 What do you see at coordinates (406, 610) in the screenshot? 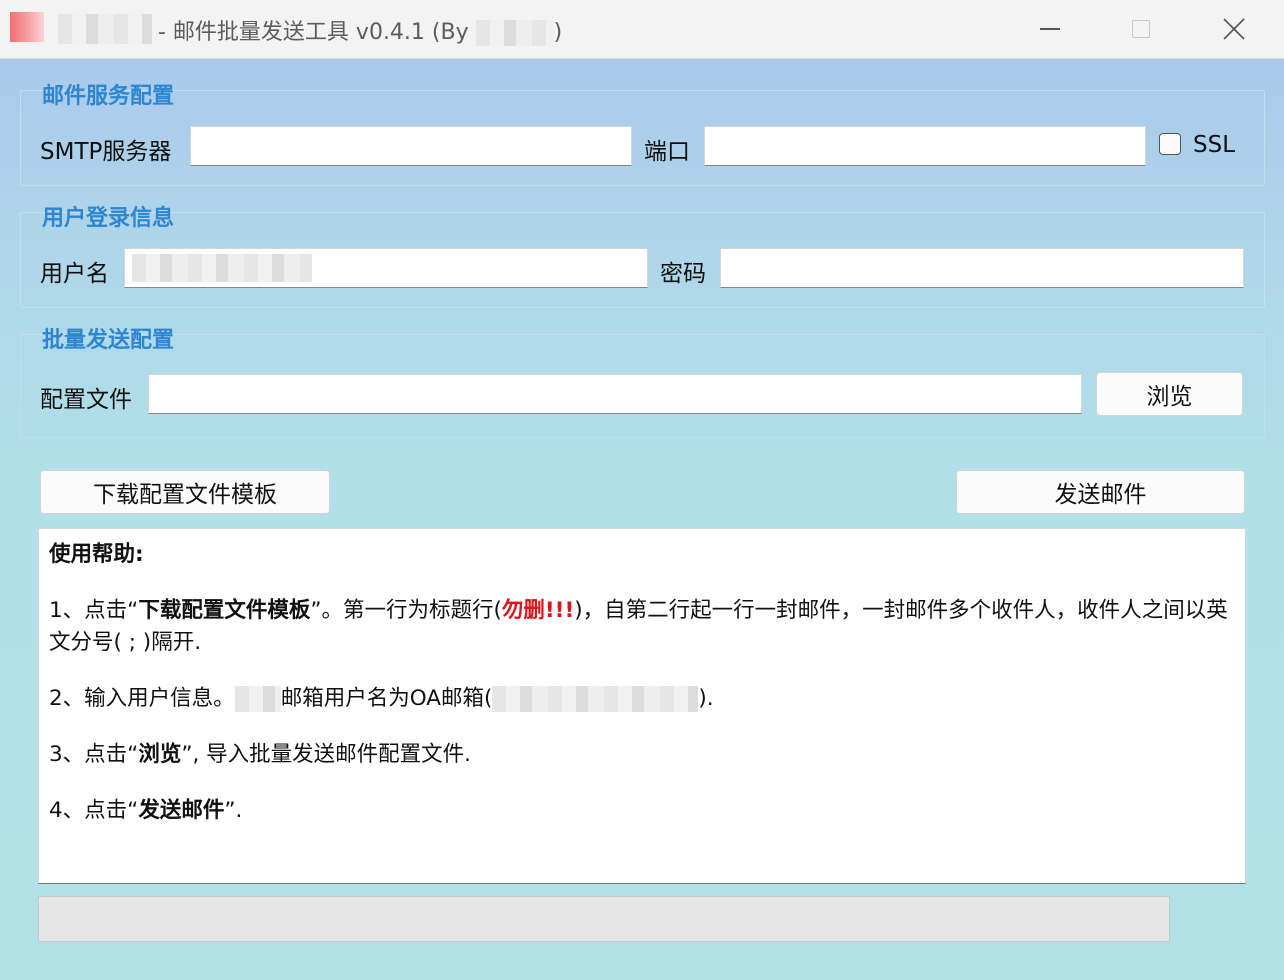
I see `step1-middle: ”。第一行为标题行(` at bounding box center [406, 610].